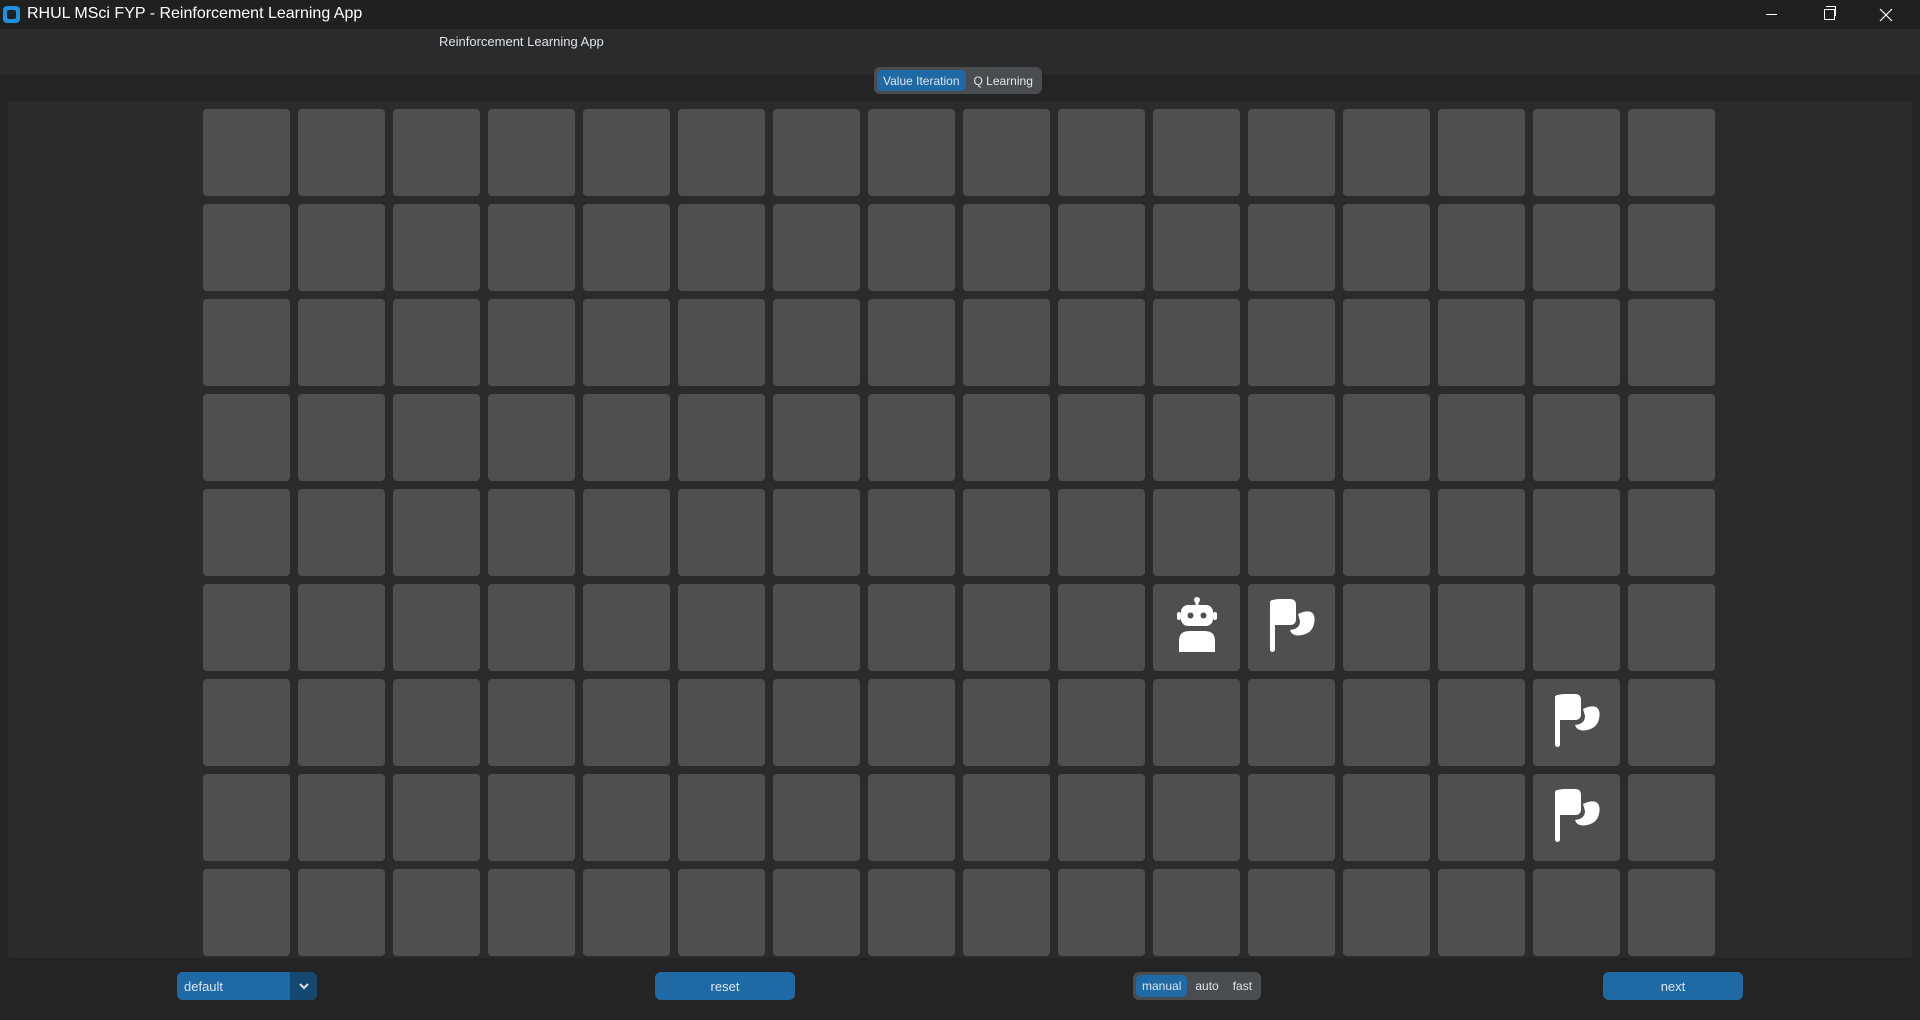 Image resolution: width=1920 pixels, height=1020 pixels. Describe the element at coordinates (1771, 14) in the screenshot. I see `minimize-button` at that location.